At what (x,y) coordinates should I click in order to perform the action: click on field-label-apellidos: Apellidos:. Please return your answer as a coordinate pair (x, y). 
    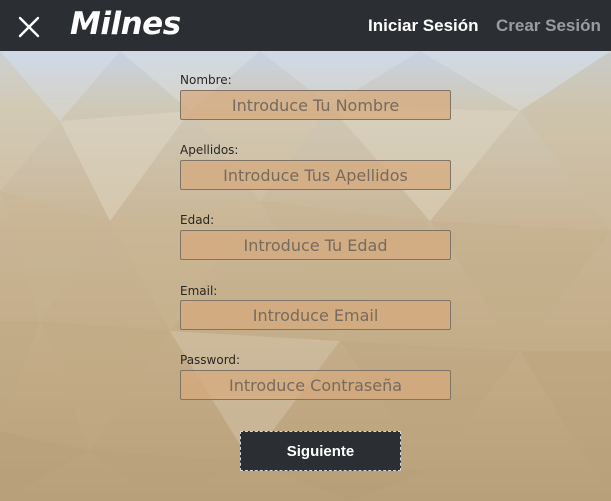
    Looking at the image, I should click on (209, 150).